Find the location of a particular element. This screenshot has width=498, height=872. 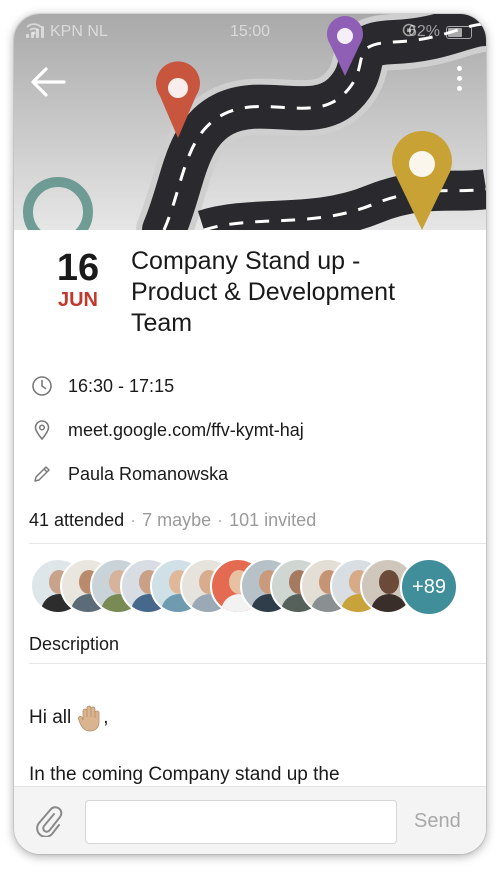

invited-count: 101 invited is located at coordinates (272, 520).